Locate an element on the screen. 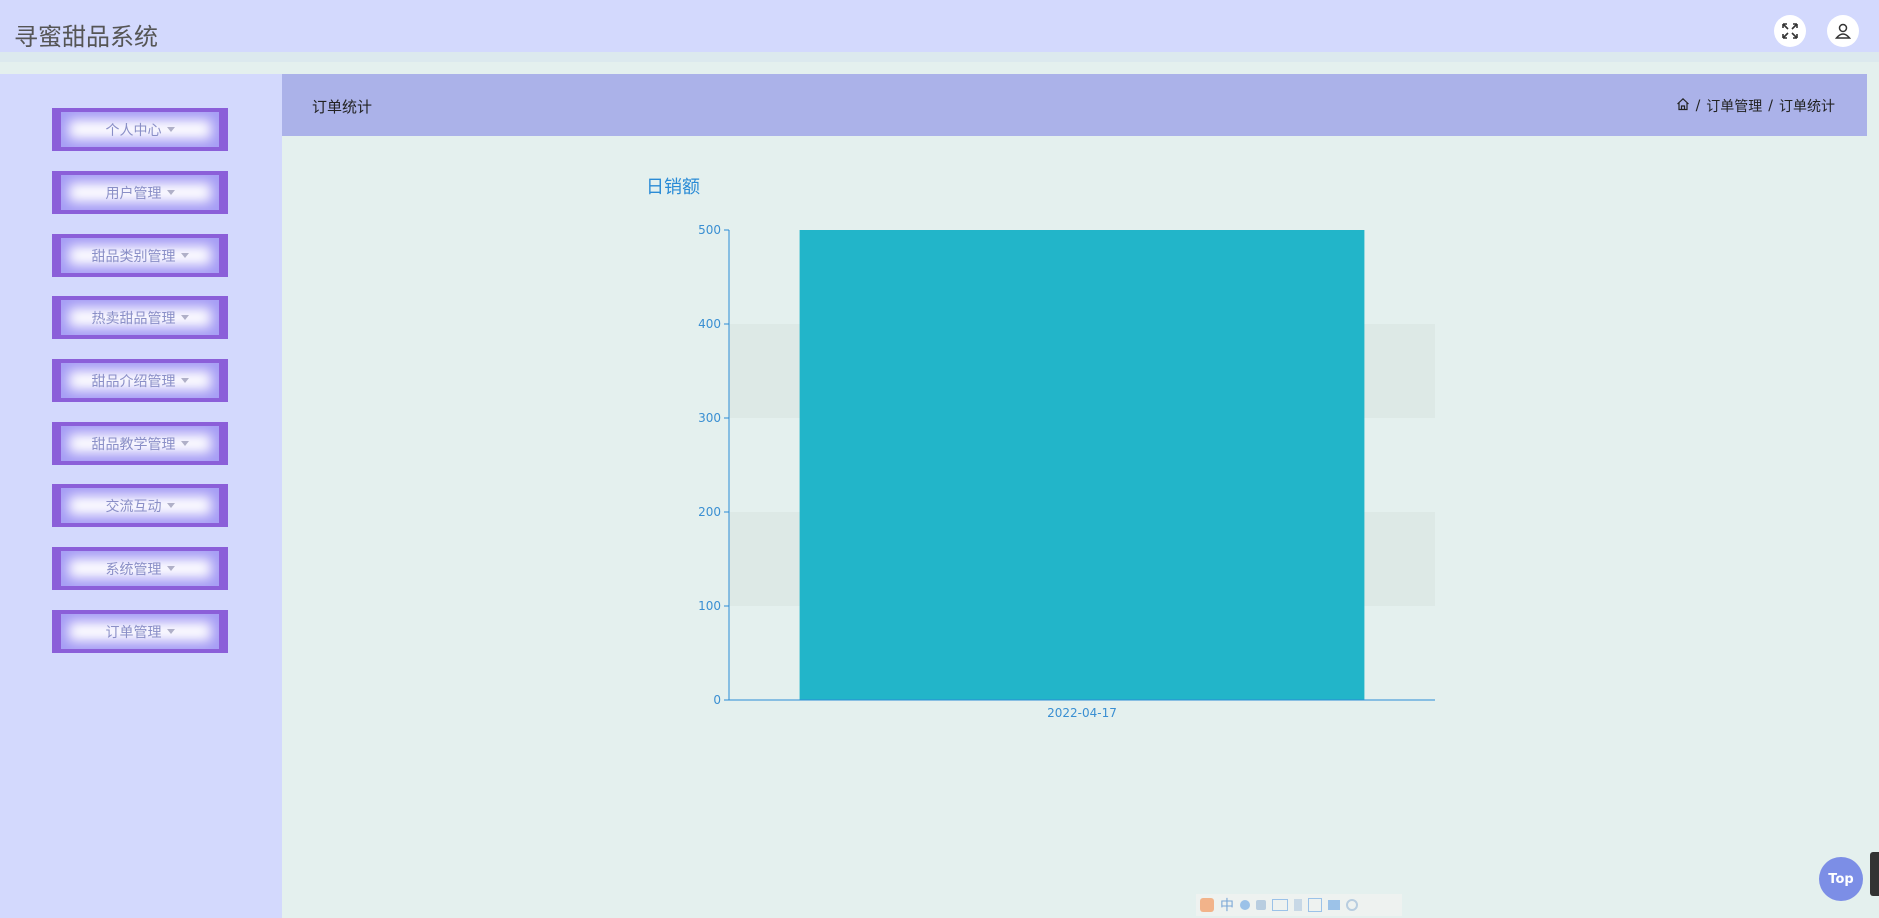  keyboard-icon is located at coordinates (1280, 905).